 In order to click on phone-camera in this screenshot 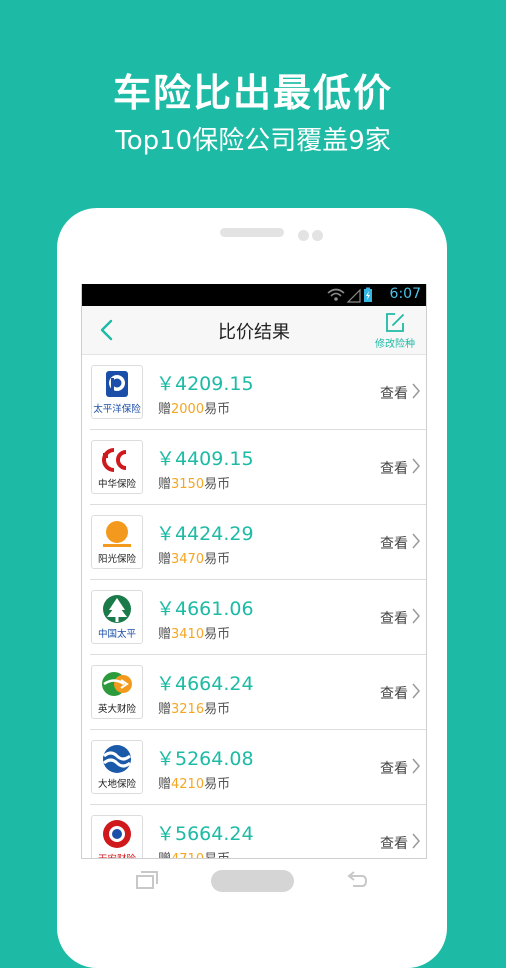, I will do `click(317, 235)`.